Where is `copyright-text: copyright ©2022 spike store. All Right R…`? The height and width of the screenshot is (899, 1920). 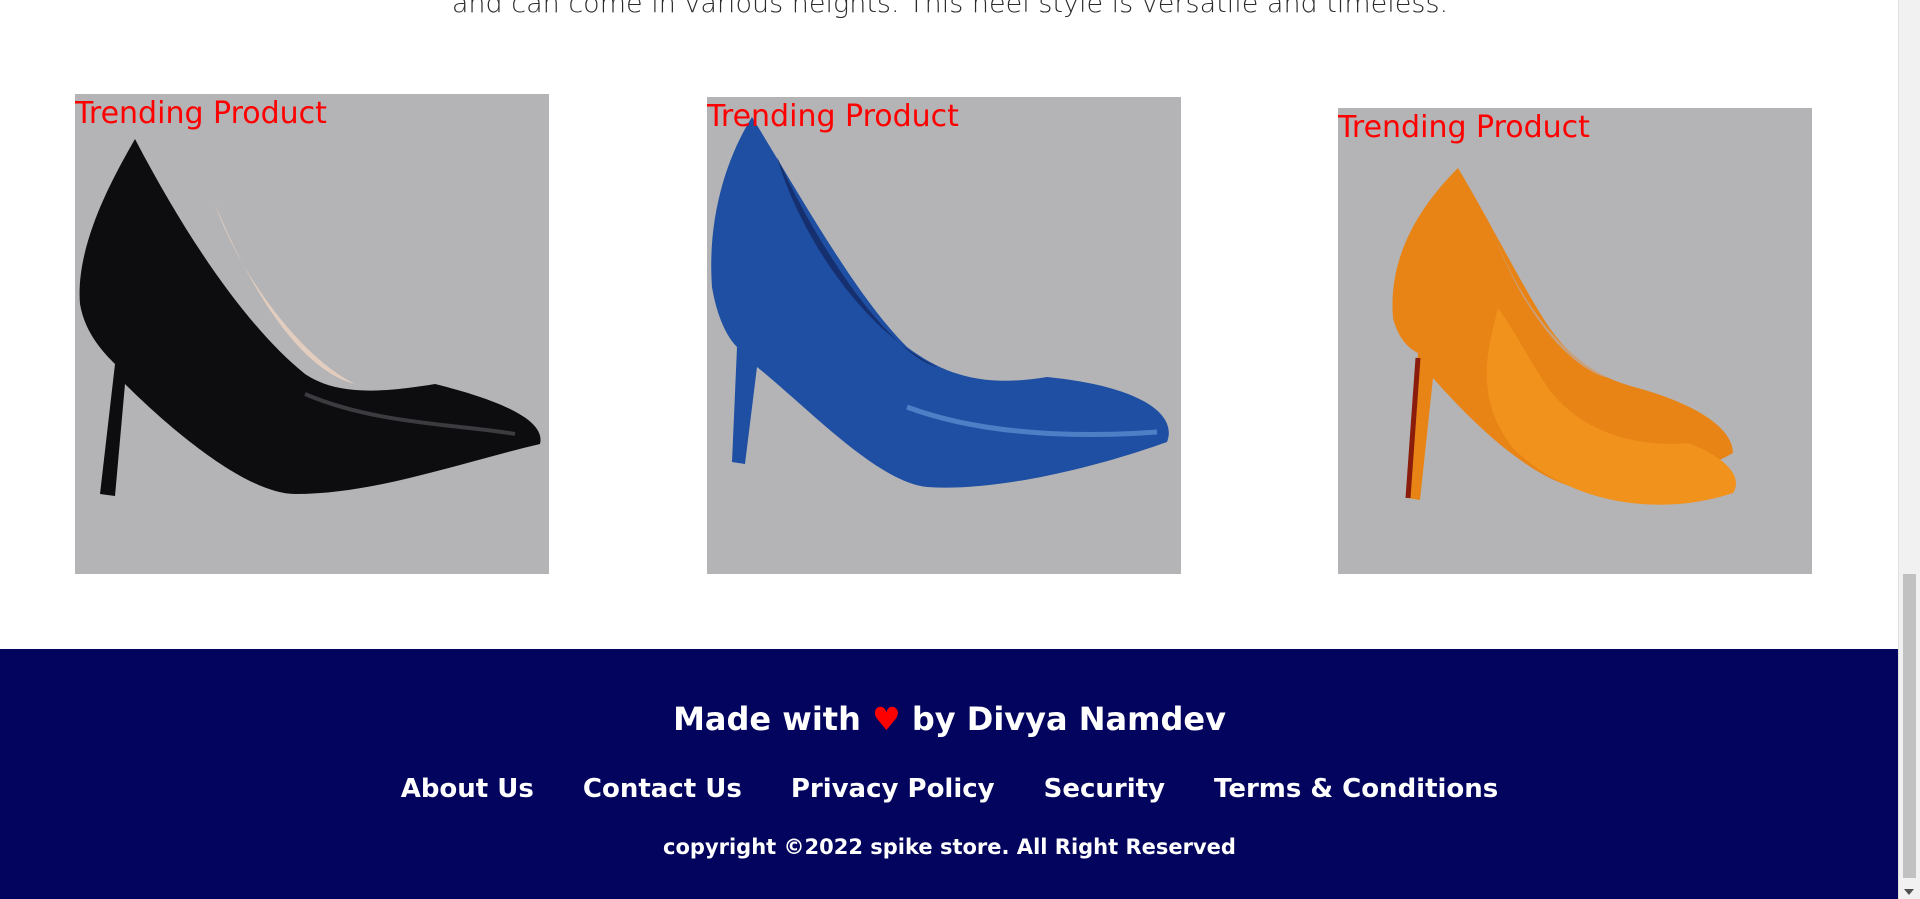
copyright-text: copyright ©2022 spike store. All Right R… is located at coordinates (949, 847).